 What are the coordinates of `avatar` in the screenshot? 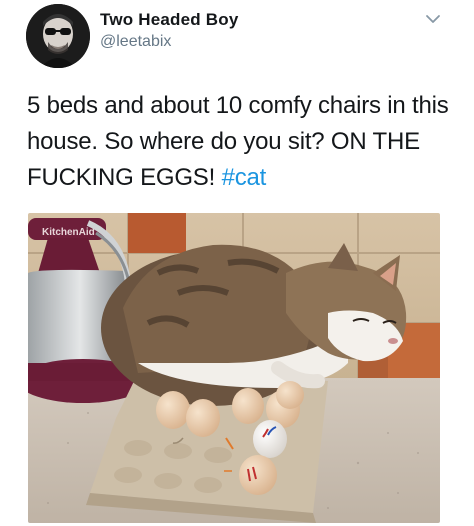 It's located at (58, 36).